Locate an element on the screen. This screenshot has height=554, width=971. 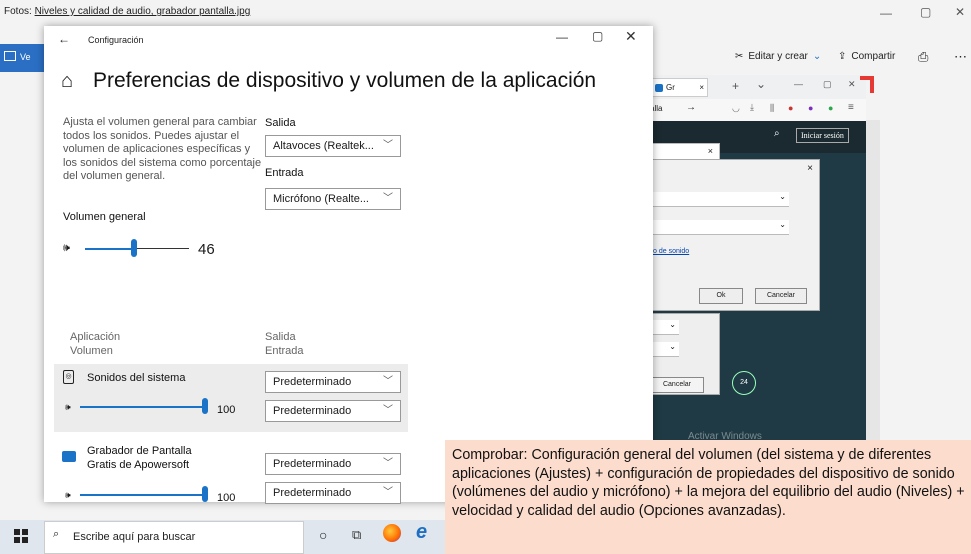
system-sounds-icon: ◎ is located at coordinates (68, 377).